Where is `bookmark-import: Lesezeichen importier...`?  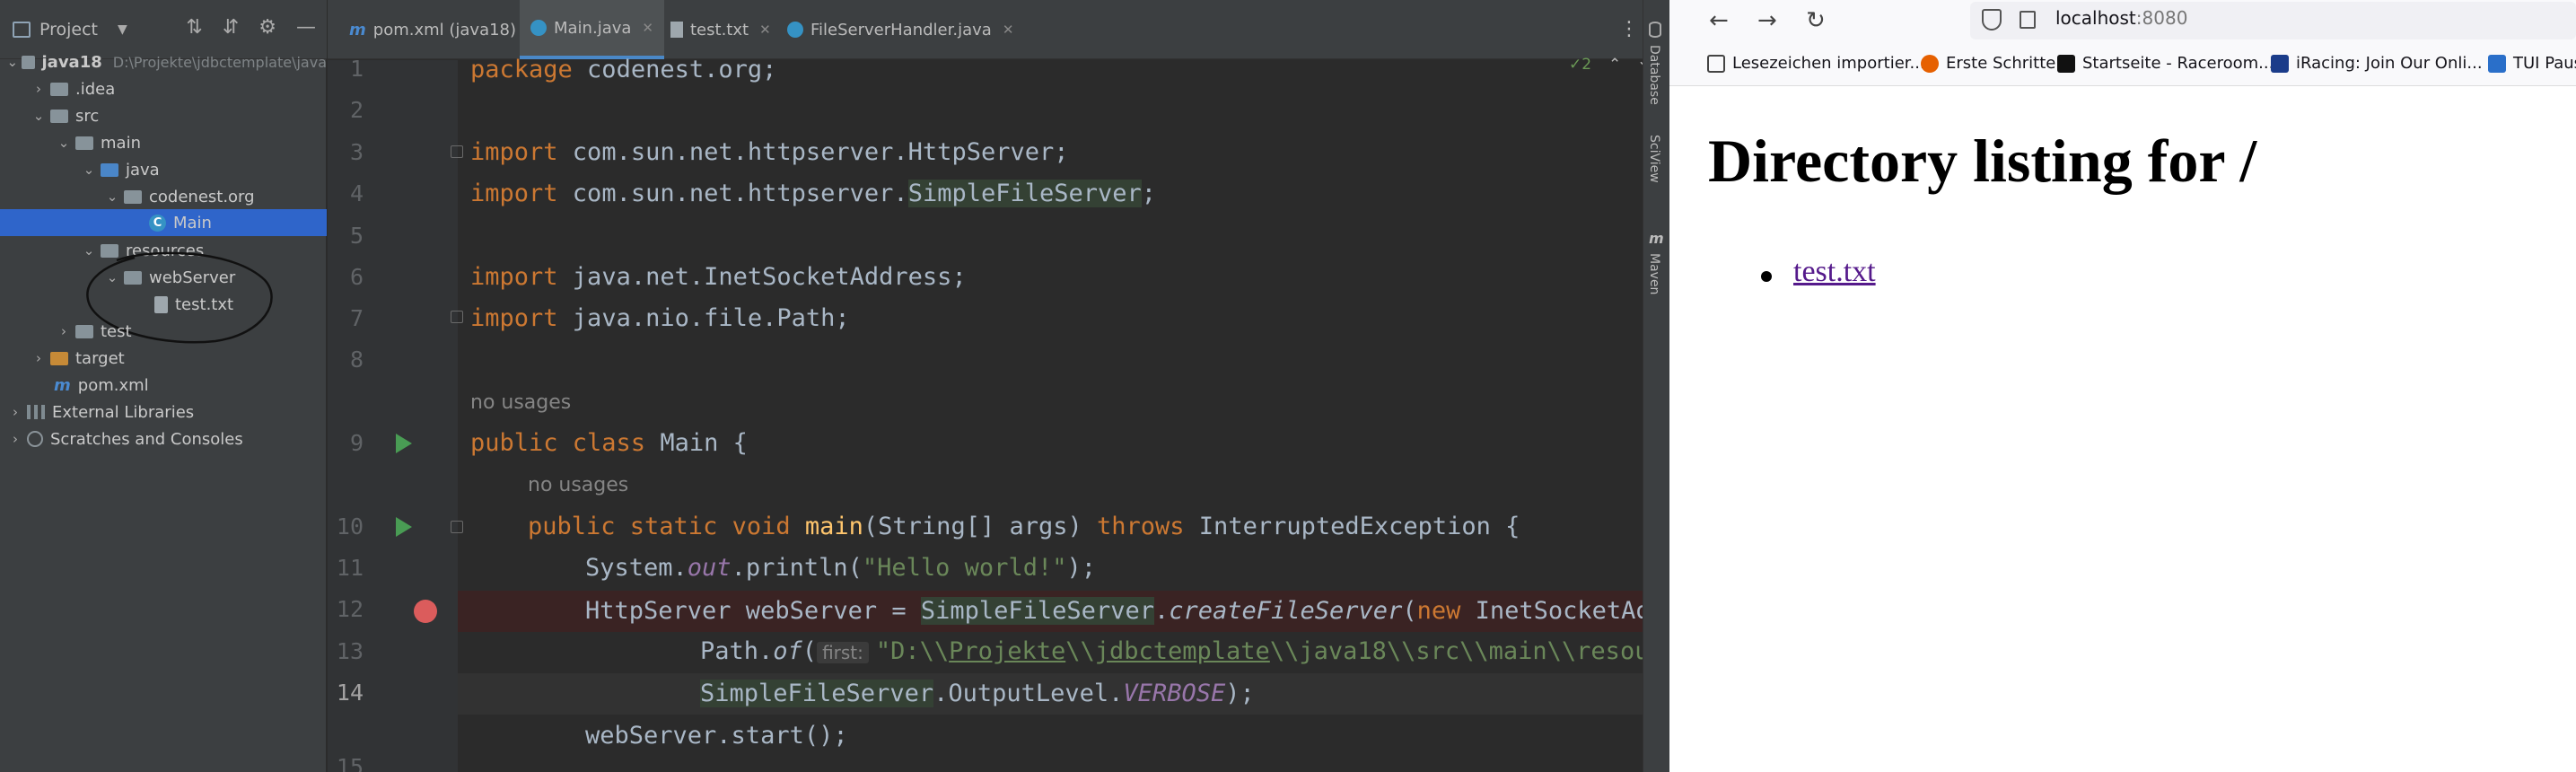 bookmark-import: Lesezeichen importier... is located at coordinates (1816, 63).